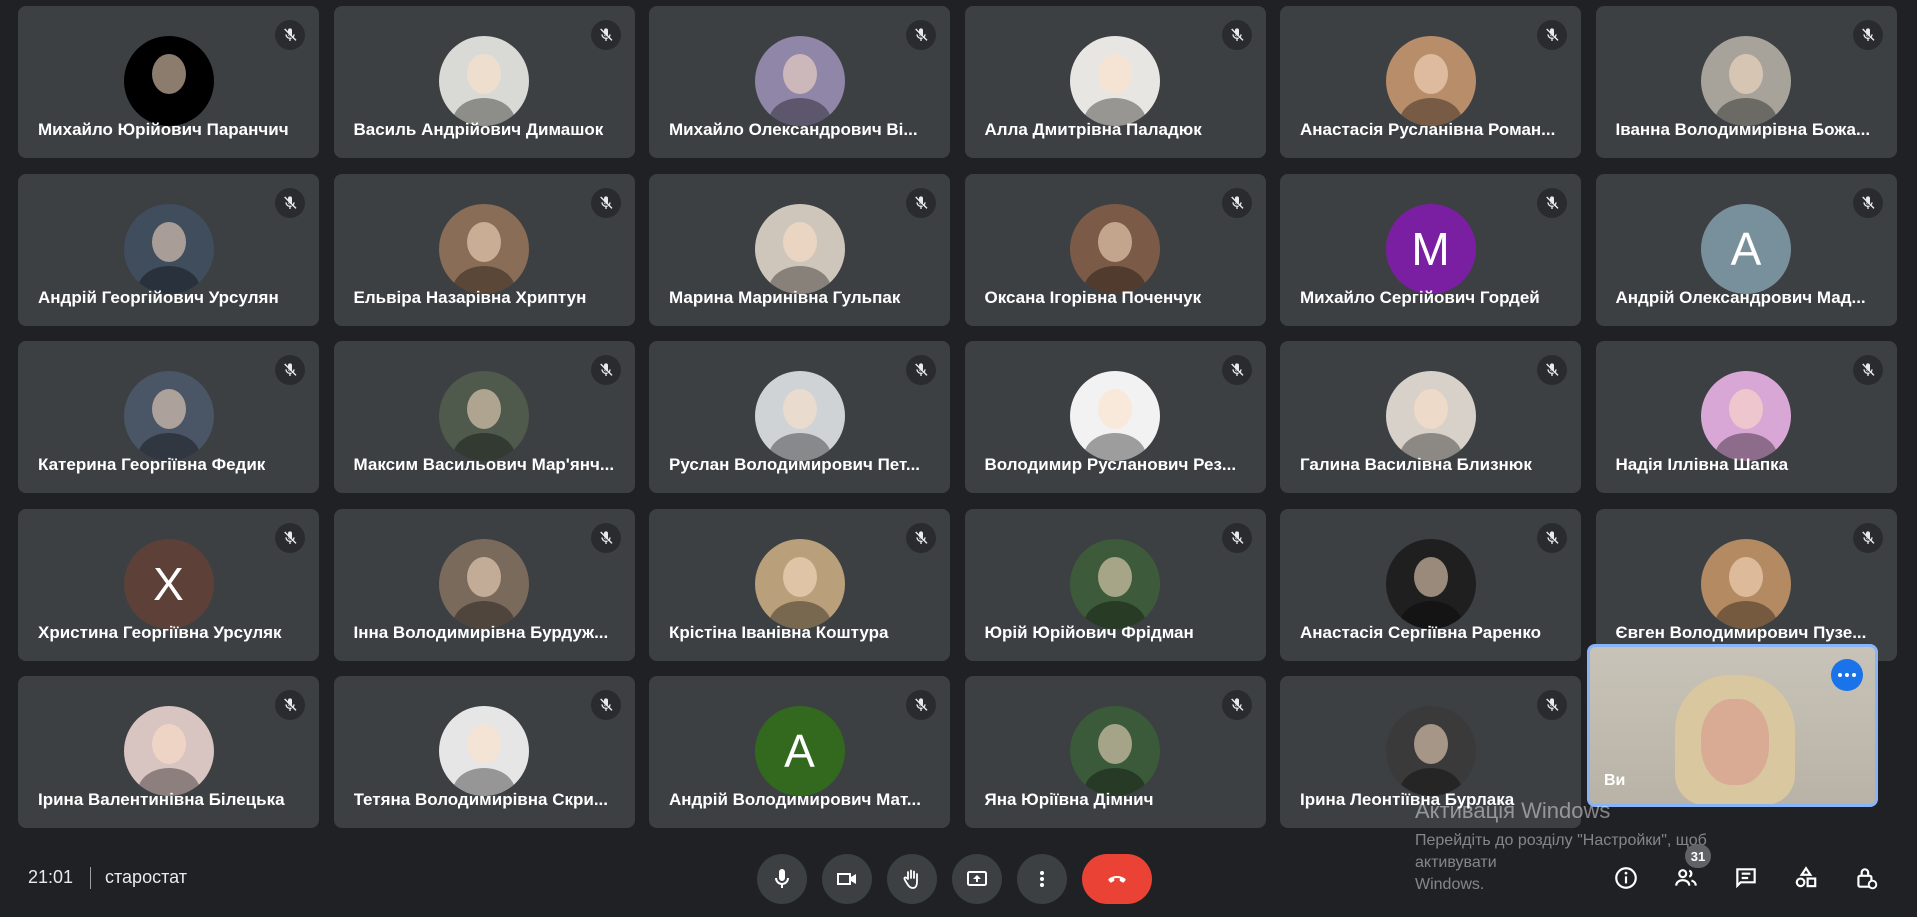  Describe the element at coordinates (1416, 464) in the screenshot. I see `participant-name: Галина Василівна Близнюк` at that location.